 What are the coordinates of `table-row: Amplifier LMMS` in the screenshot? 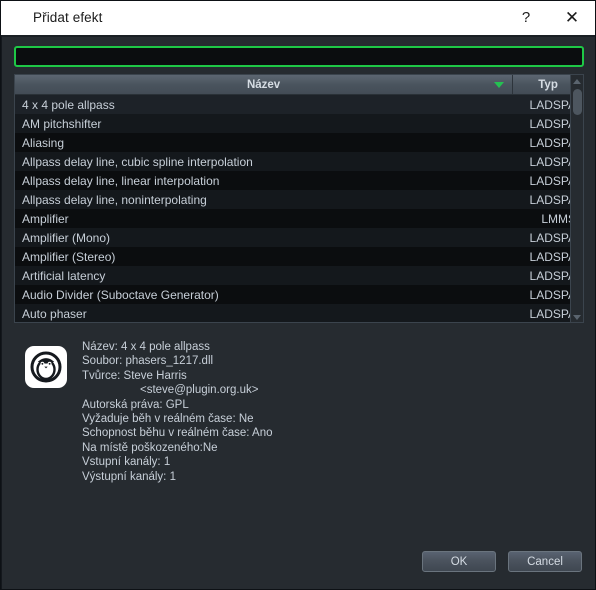 It's located at (299, 218).